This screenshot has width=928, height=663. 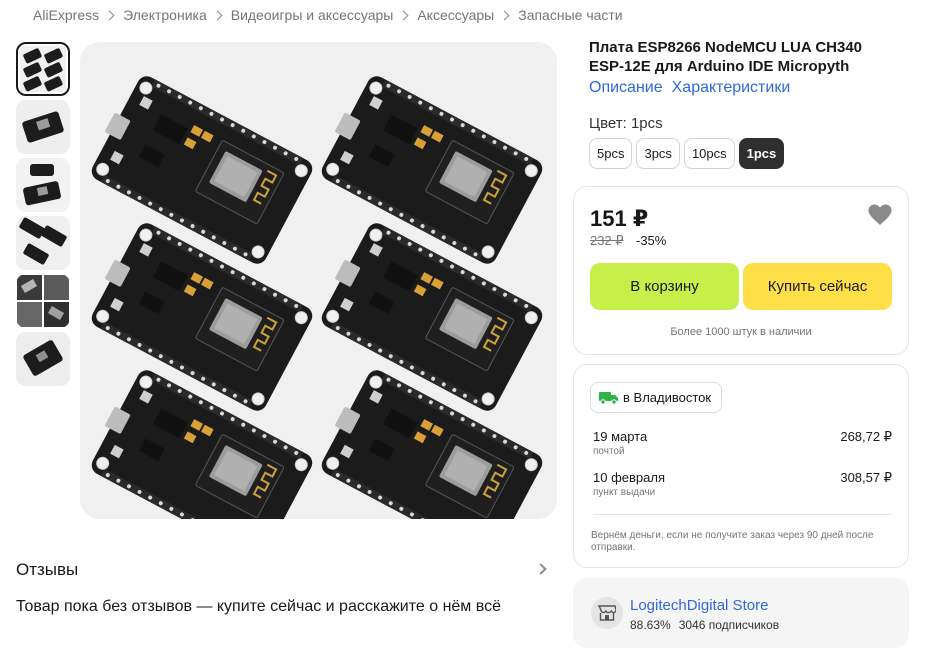 I want to click on store-rating: 88.63%, so click(x=650, y=625).